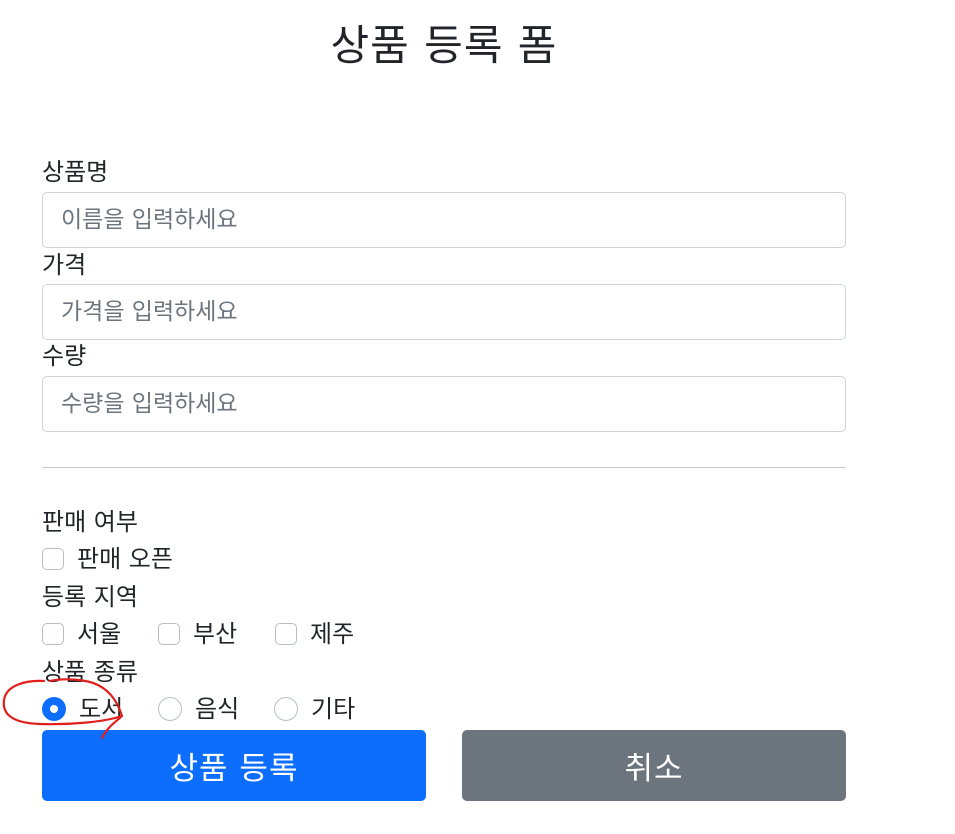 The width and height of the screenshot is (955, 834). What do you see at coordinates (101, 709) in the screenshot?
I see `item-type-option-label: 도서` at bounding box center [101, 709].